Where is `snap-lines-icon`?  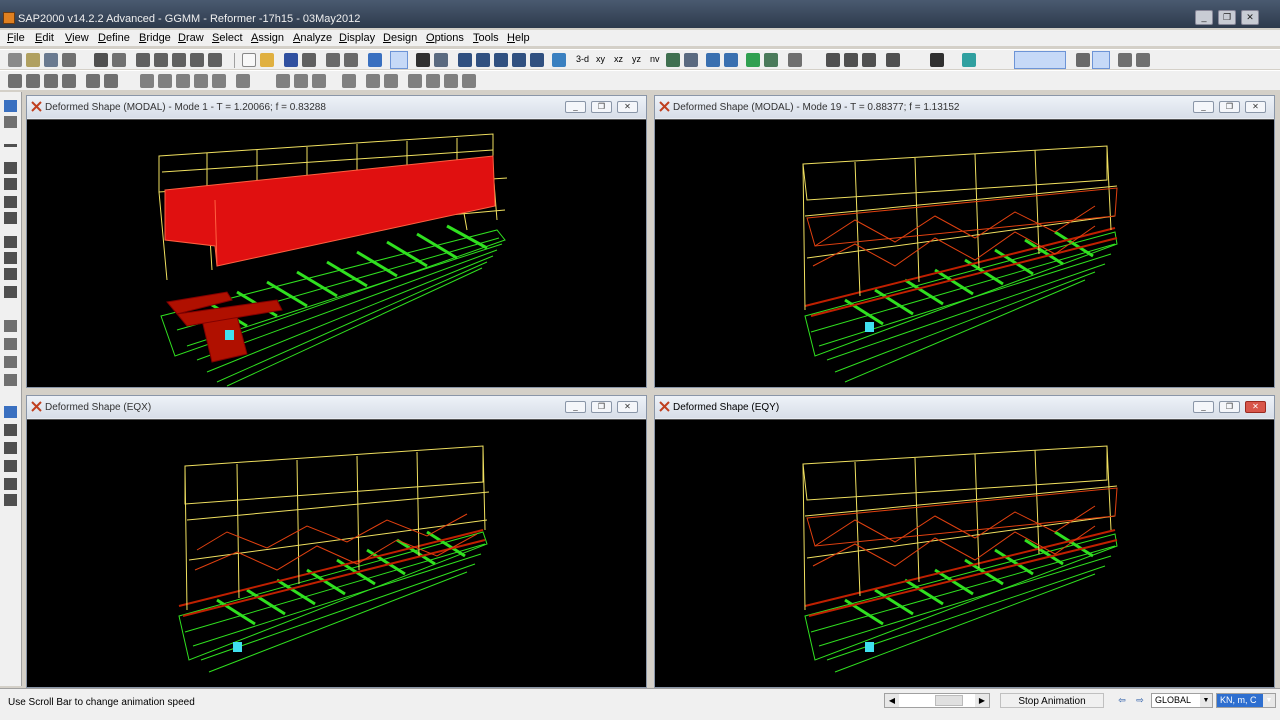 snap-lines-icon is located at coordinates (10, 484).